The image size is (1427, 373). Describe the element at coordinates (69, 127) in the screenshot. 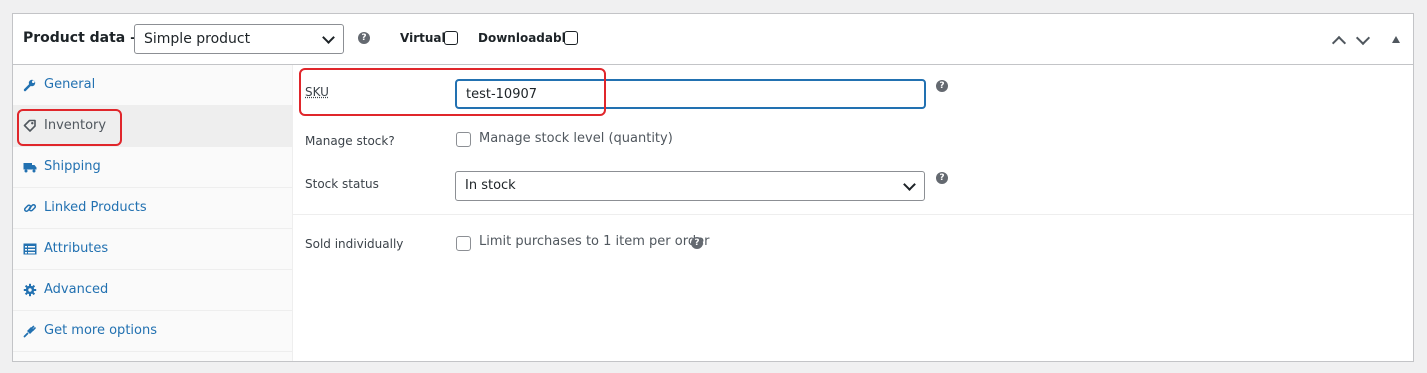

I see `inventory-tab-highlight` at that location.